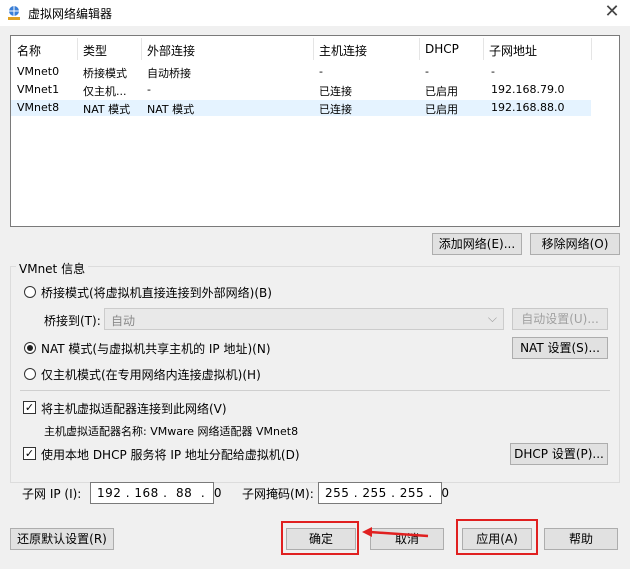 This screenshot has height=569, width=630. I want to click on row-subnet: -, so click(493, 71).